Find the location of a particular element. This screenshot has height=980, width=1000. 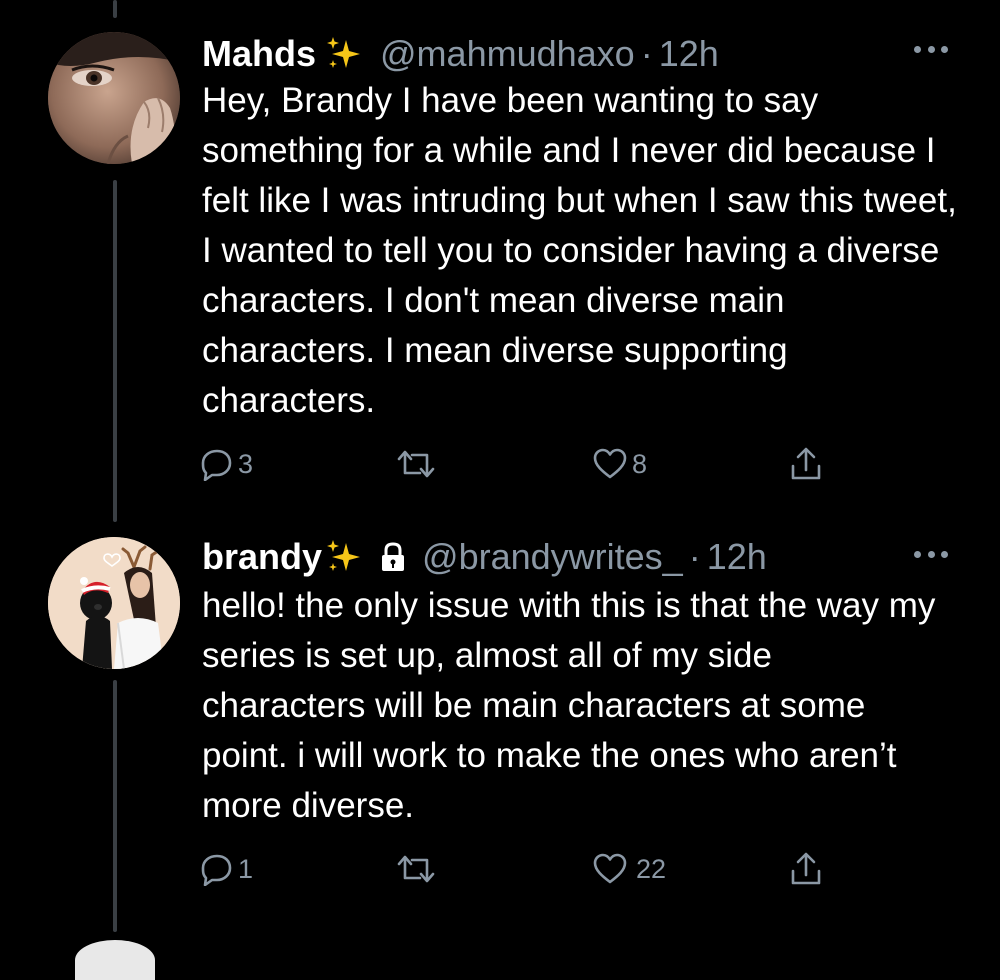

avatar-mahds is located at coordinates (114, 98).